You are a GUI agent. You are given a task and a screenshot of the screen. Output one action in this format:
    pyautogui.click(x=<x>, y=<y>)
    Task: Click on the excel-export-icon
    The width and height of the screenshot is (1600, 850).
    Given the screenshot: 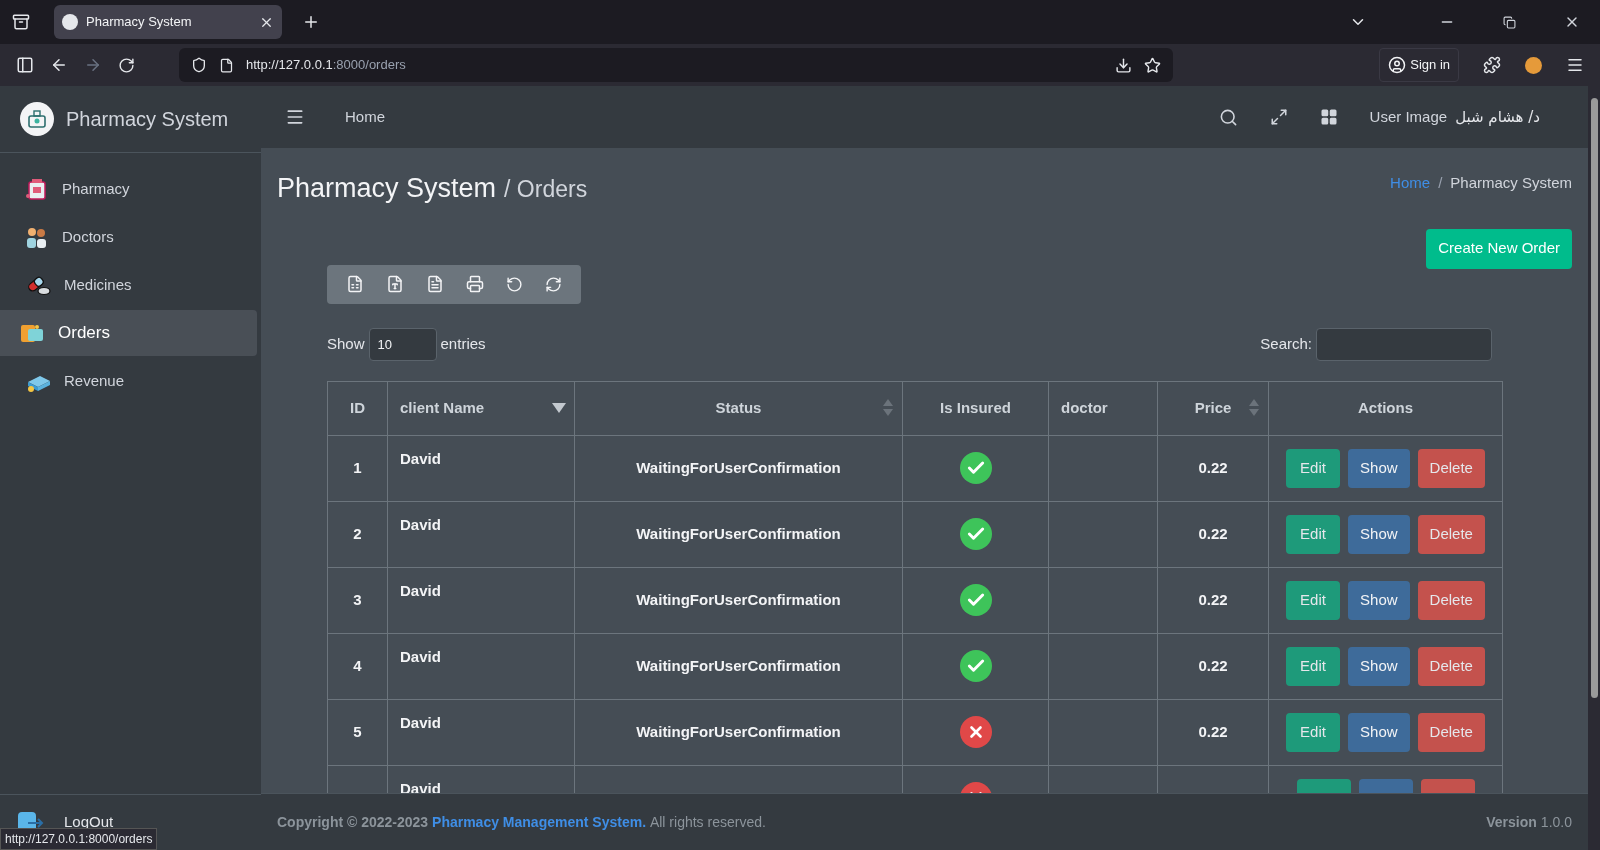 What is the action you would take?
    pyautogui.click(x=355, y=284)
    